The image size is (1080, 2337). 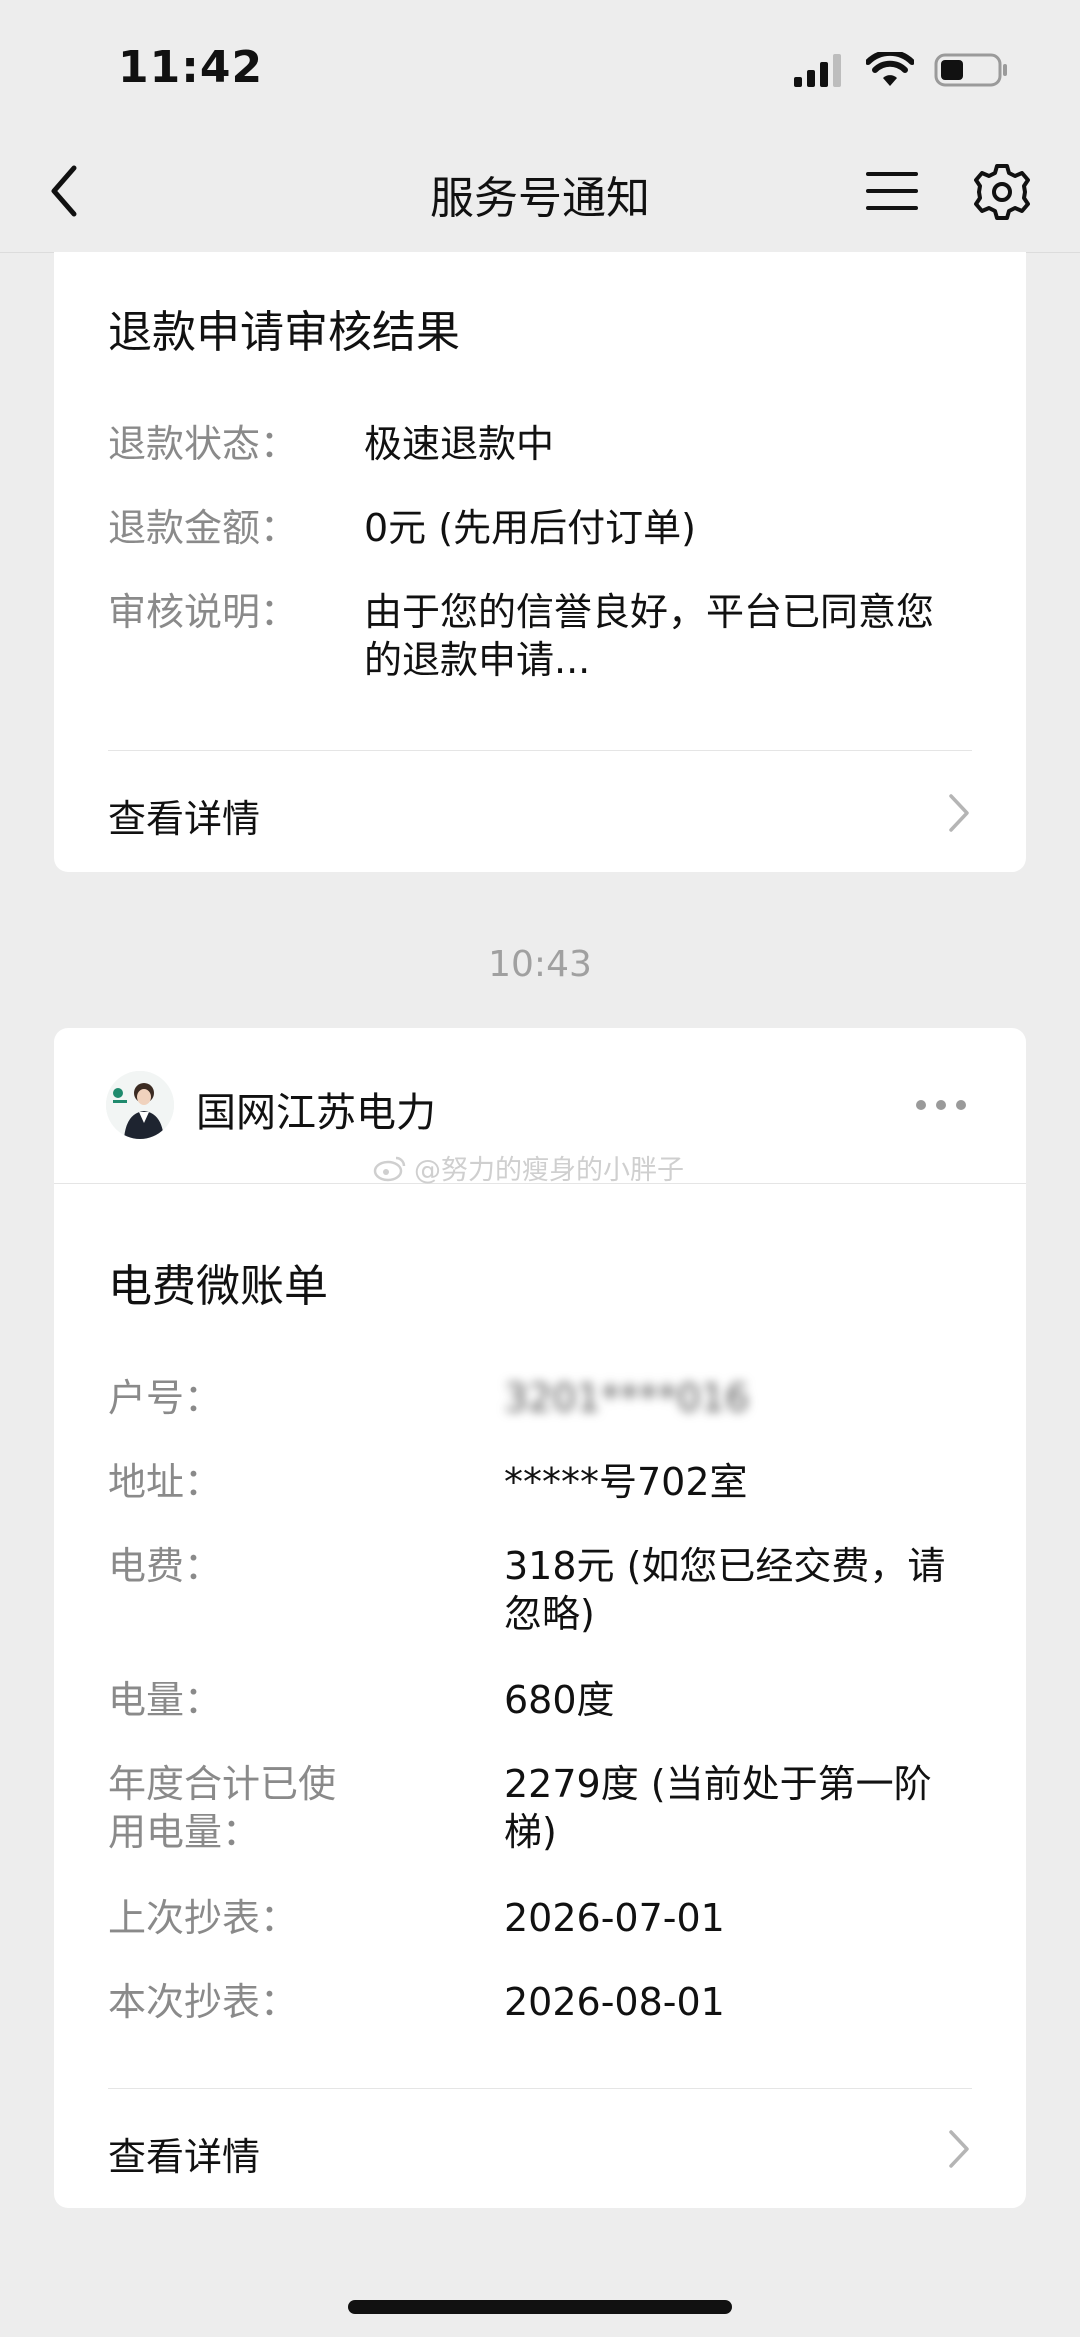 What do you see at coordinates (540, 2307) in the screenshot?
I see `home-indicator` at bounding box center [540, 2307].